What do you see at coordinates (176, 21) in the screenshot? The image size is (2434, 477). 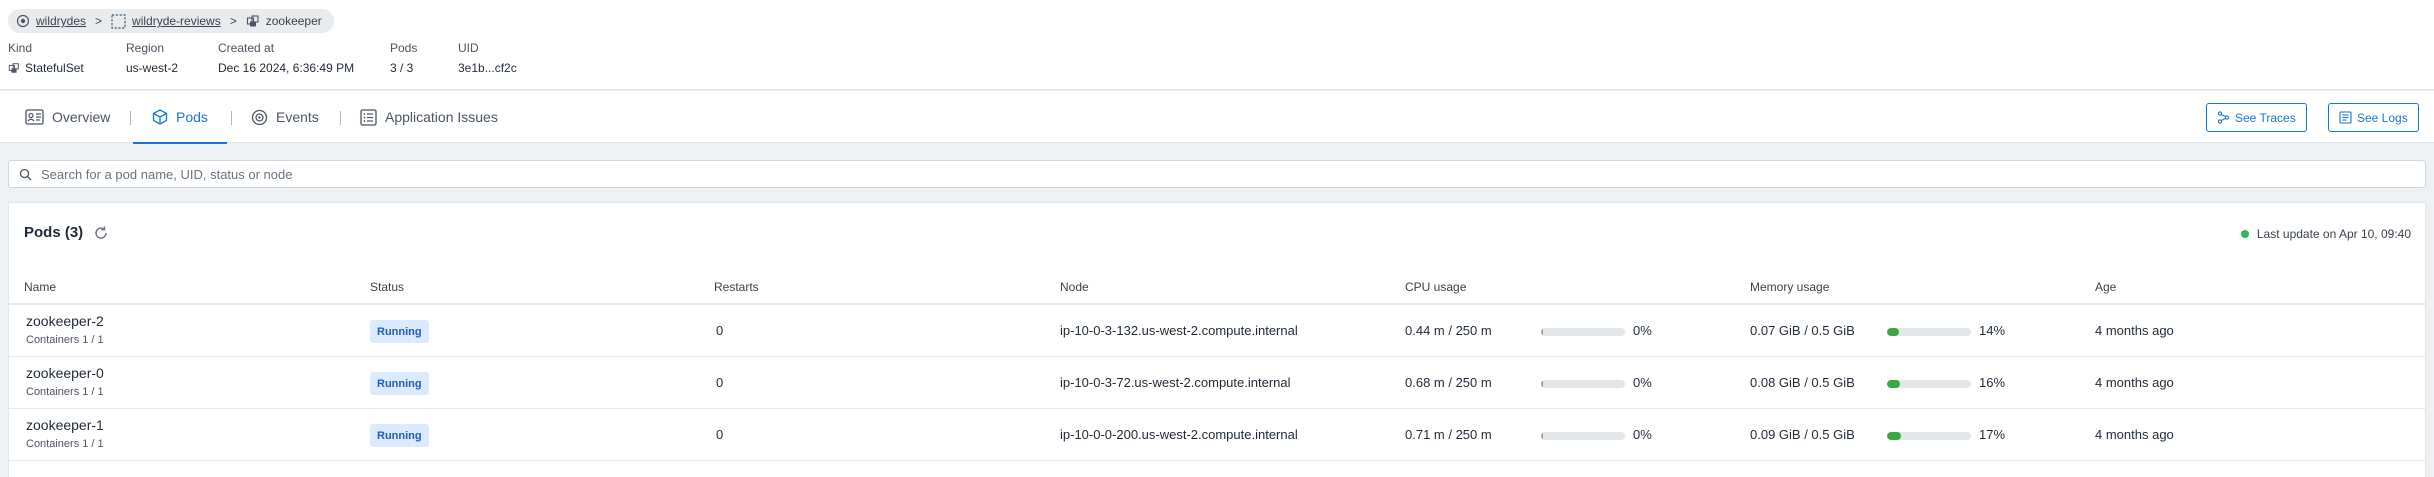 I see `breadcrumb-namespace-link: wildryde-reviews` at bounding box center [176, 21].